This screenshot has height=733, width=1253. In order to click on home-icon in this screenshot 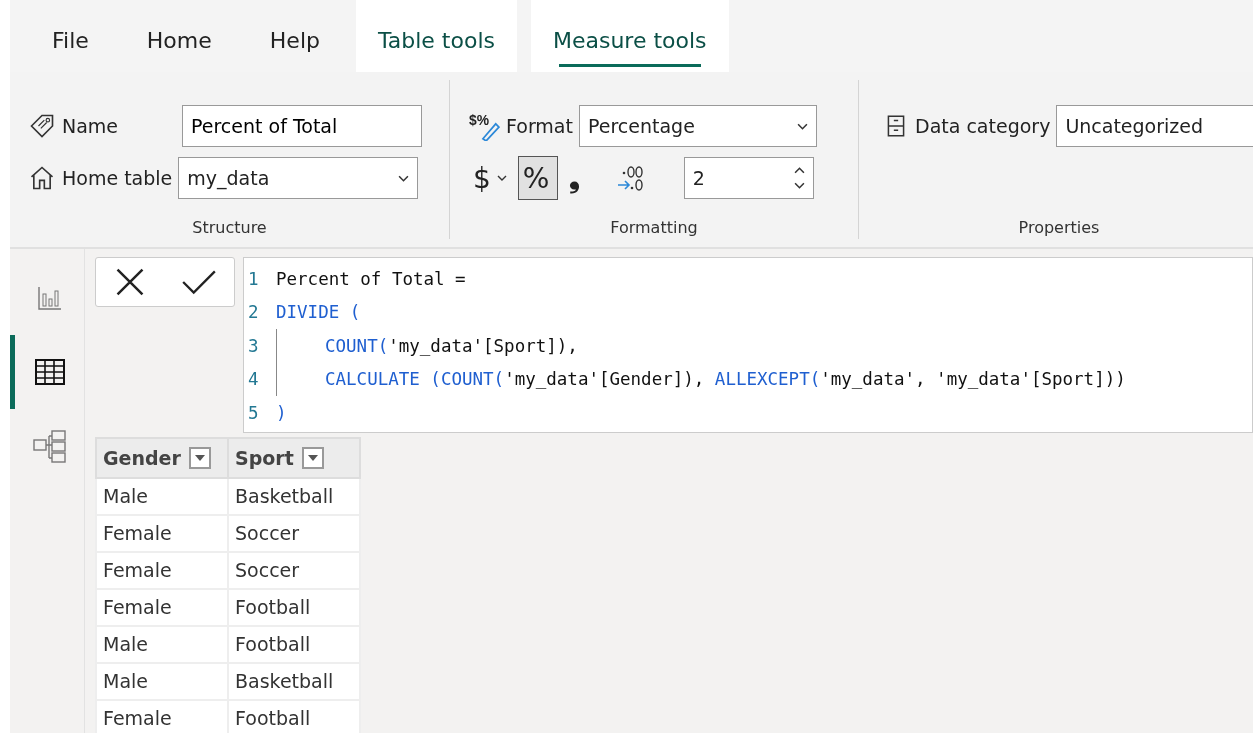, I will do `click(42, 178)`.